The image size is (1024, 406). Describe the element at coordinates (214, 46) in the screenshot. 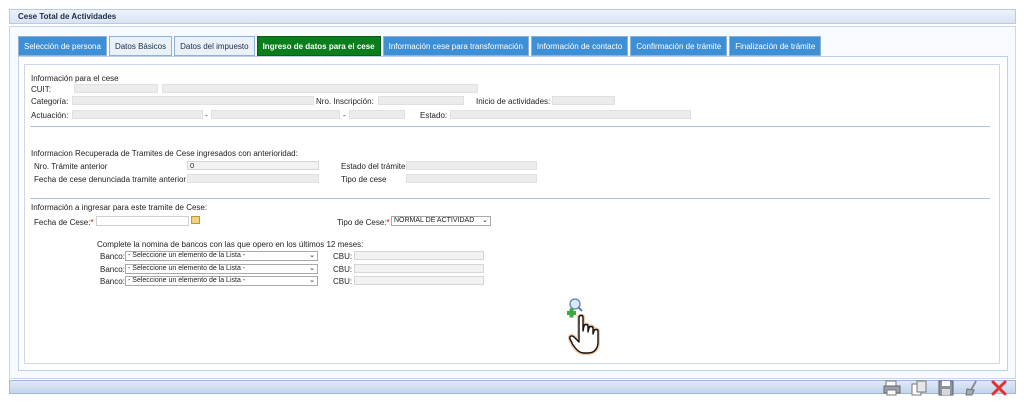

I see `tab-datos-impuesto: Datos del impuesto` at that location.